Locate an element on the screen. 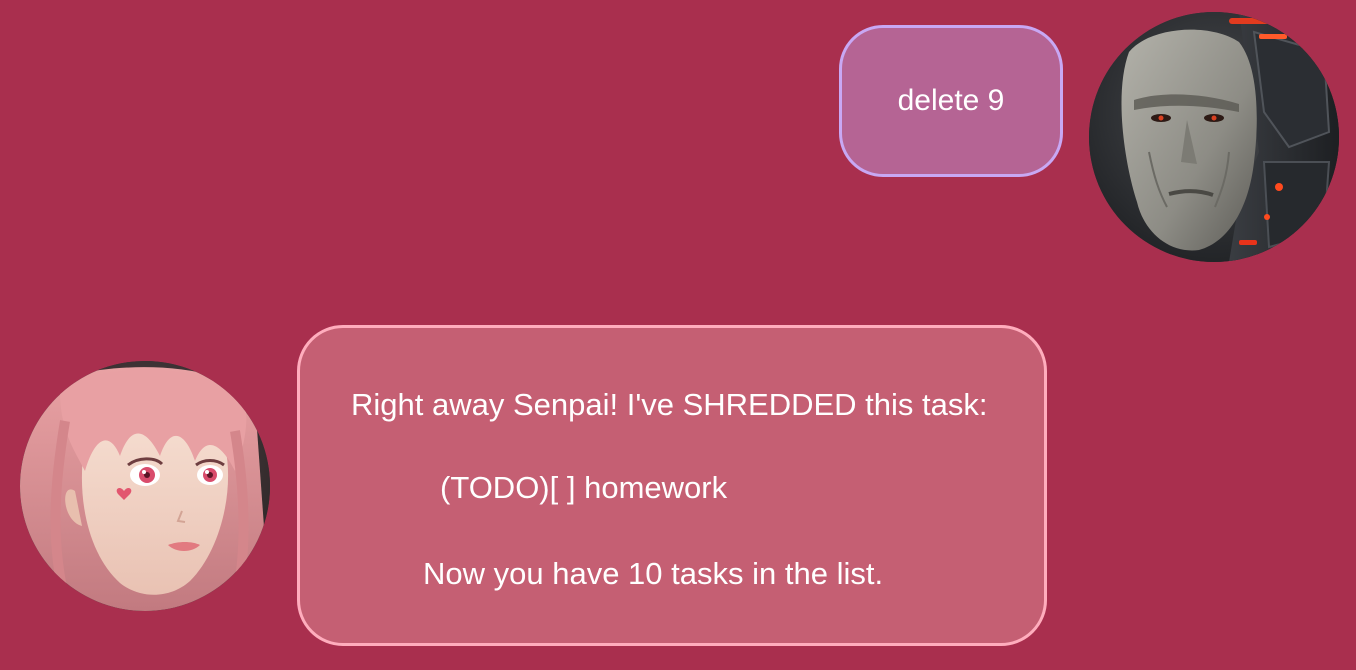 The image size is (1356, 670). bot-message-line-count: Now you have 10 tasks in the list. is located at coordinates (653, 573).